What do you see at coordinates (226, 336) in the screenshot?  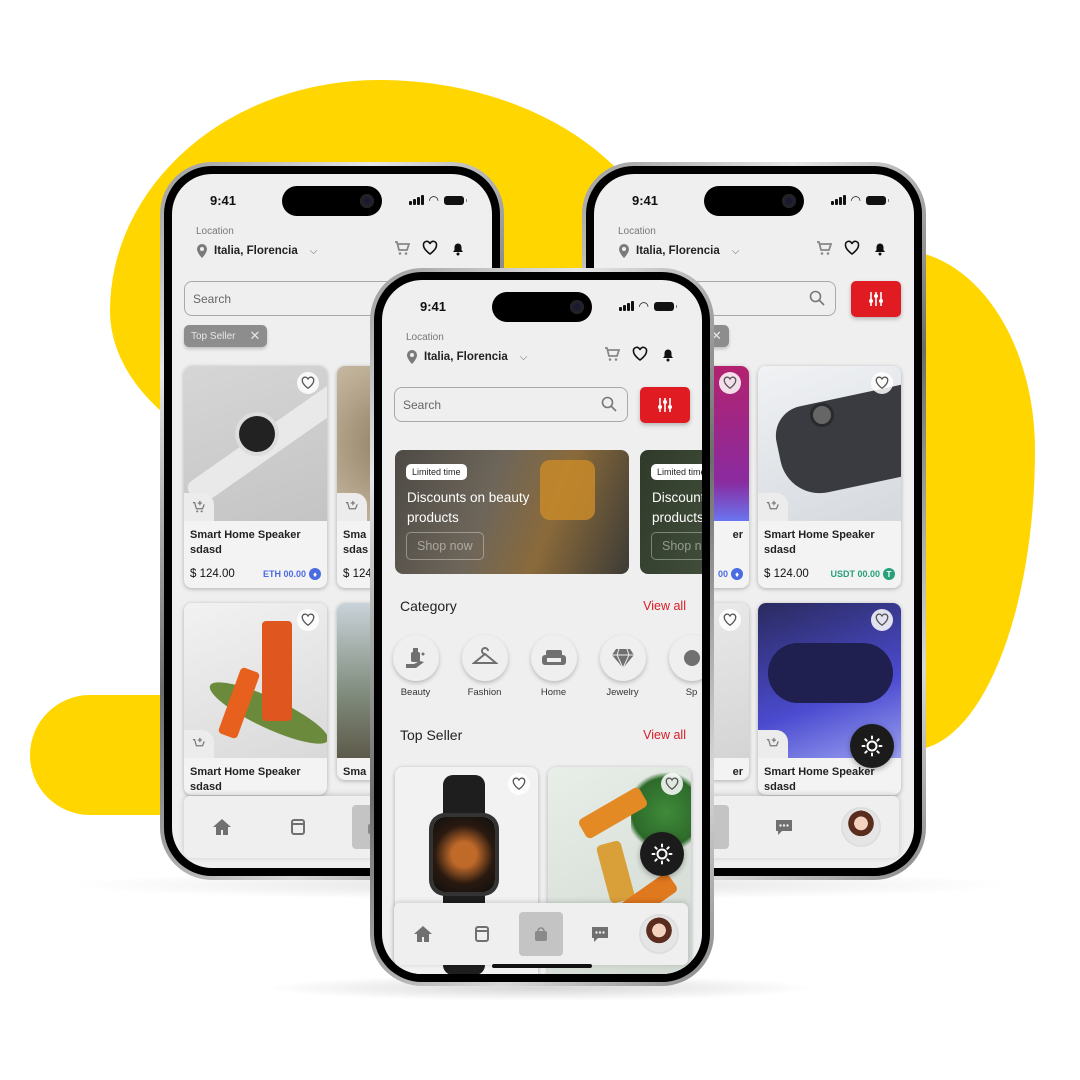 I see `filter-chip-top-seller: Top Seller ✕` at bounding box center [226, 336].